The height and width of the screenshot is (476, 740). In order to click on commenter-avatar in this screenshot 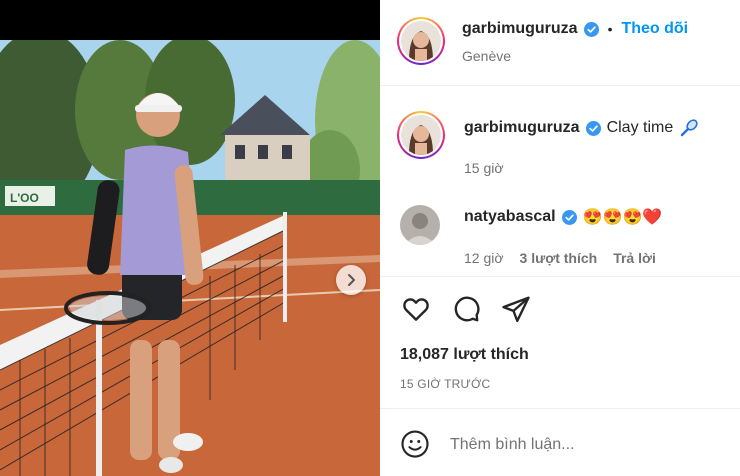, I will do `click(420, 225)`.